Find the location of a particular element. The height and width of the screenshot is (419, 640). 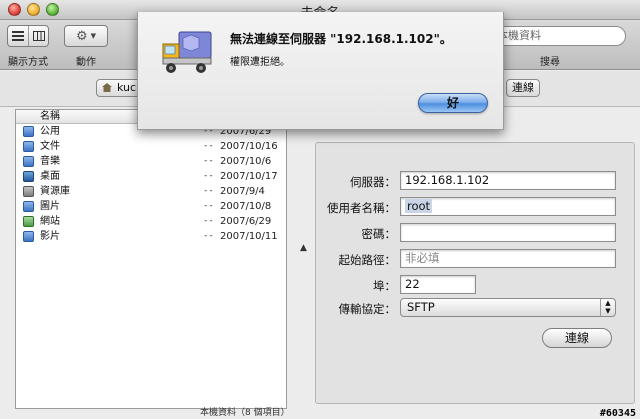

file-name: 資源庫 is located at coordinates (55, 191).